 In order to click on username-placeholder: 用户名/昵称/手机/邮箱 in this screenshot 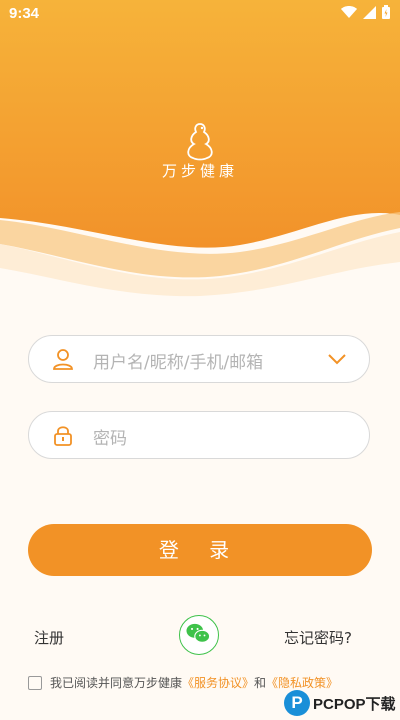, I will do `click(178, 363)`.